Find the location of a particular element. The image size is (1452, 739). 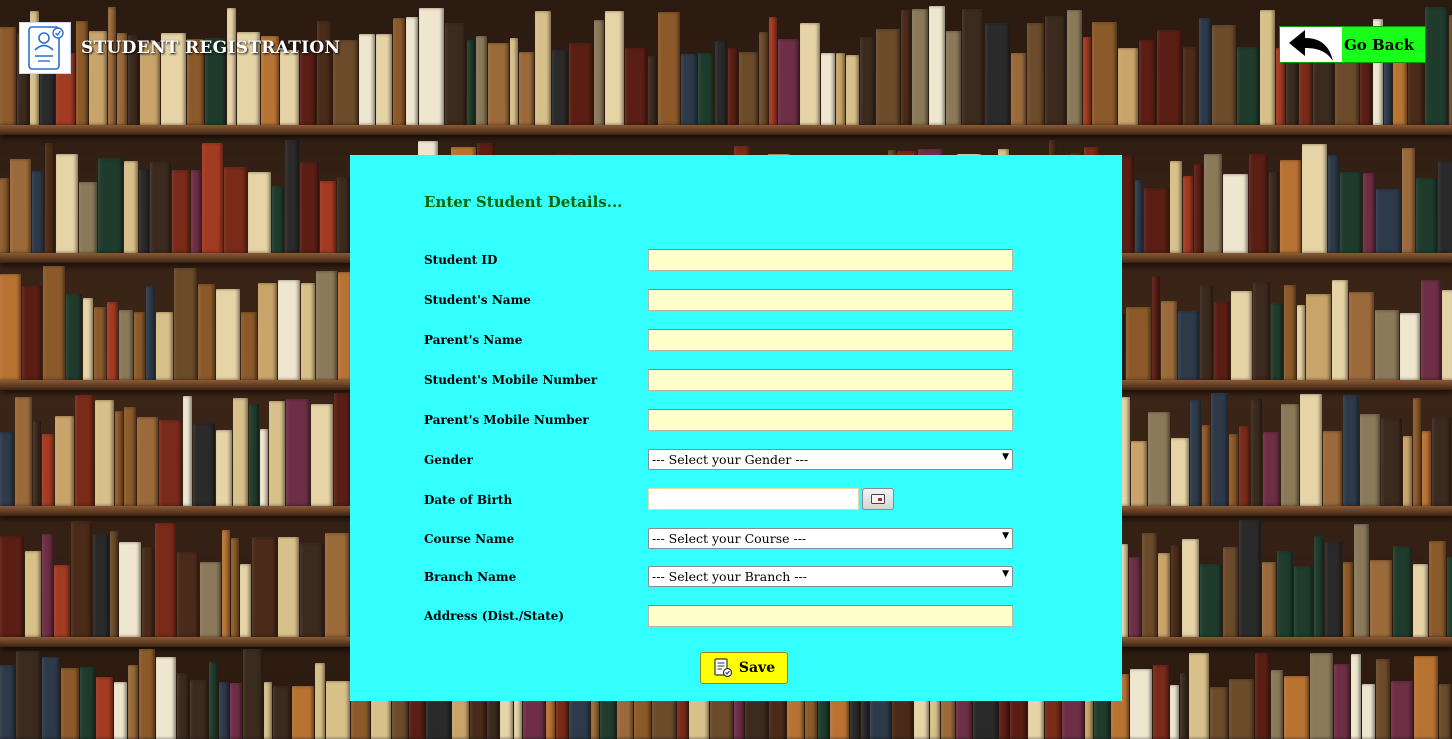

student-id-input is located at coordinates (830, 260).